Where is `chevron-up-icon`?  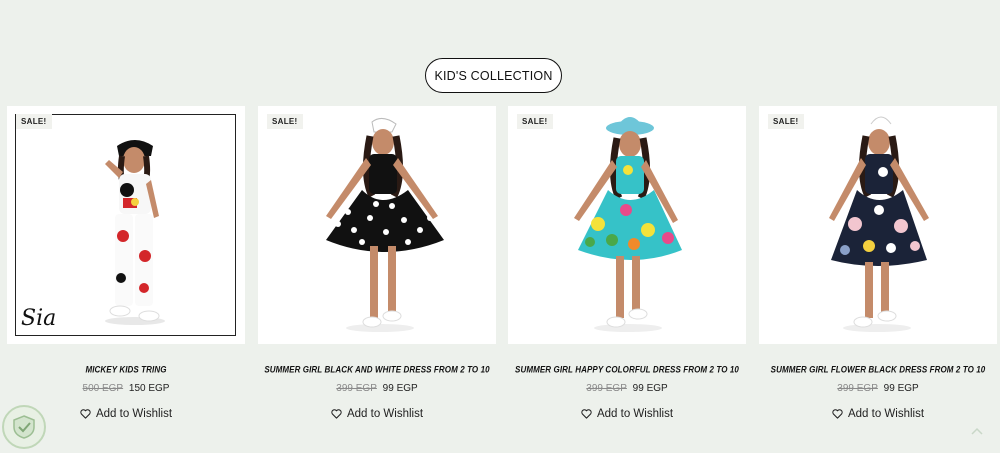
chevron-up-icon is located at coordinates (977, 431).